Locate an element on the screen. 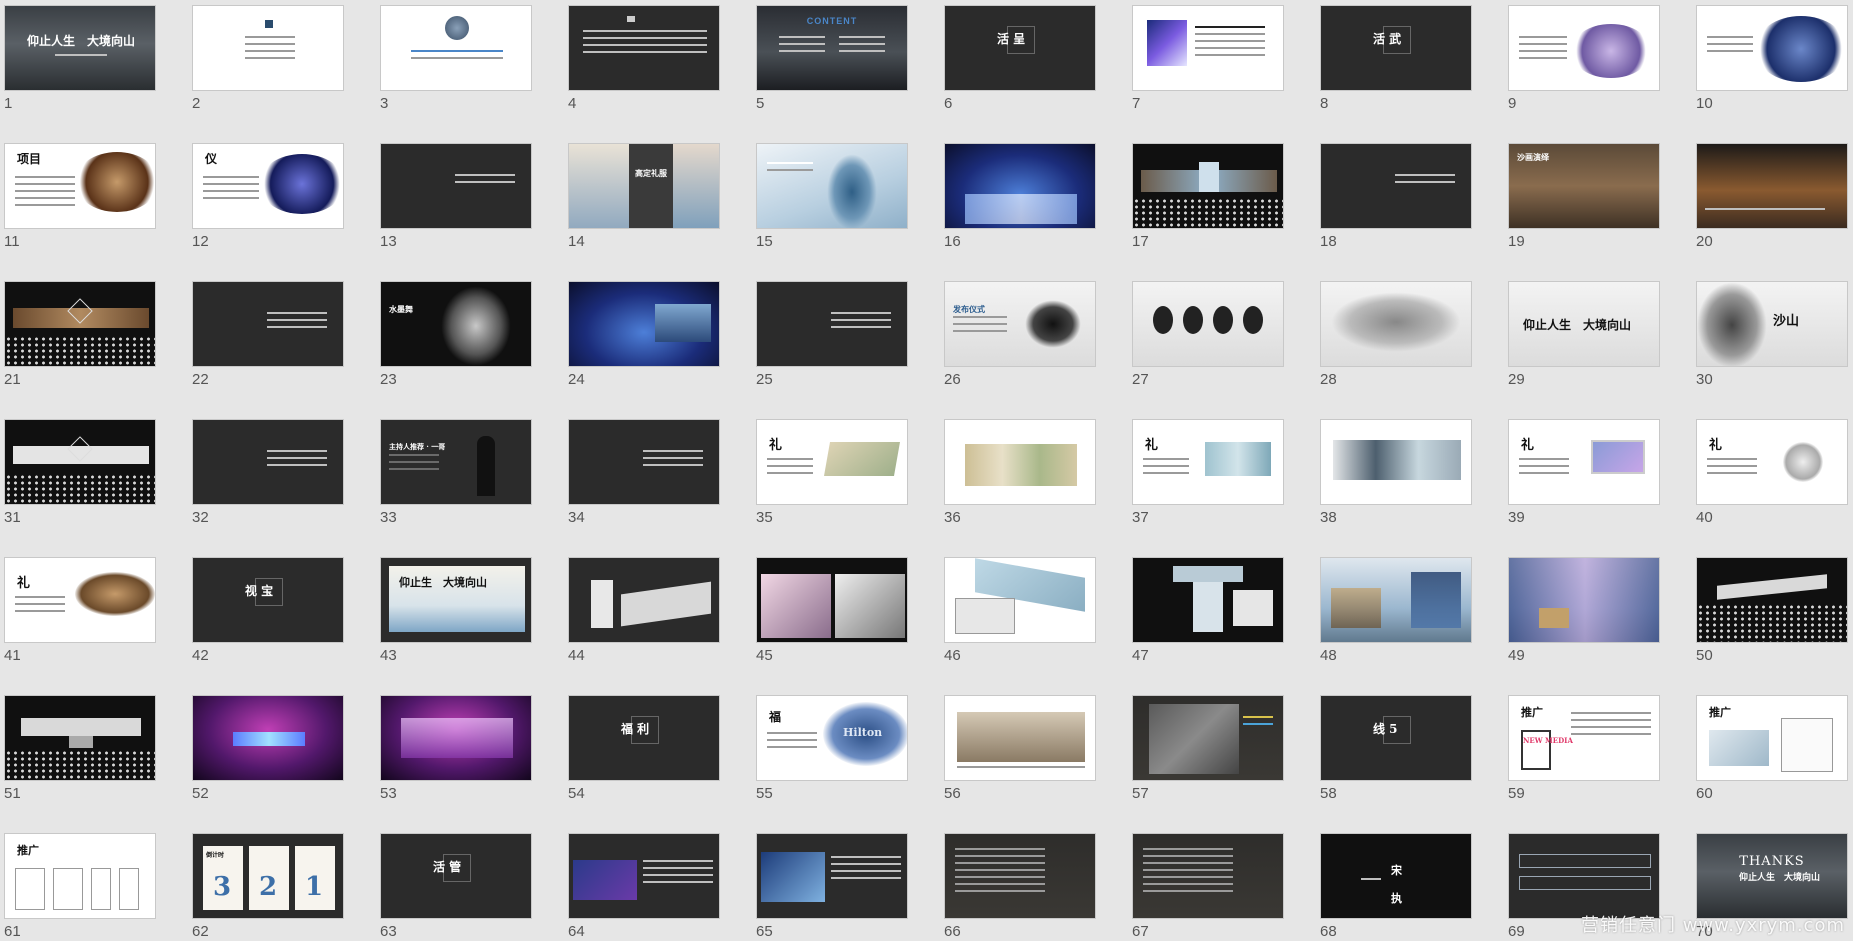 Image resolution: width=1853 pixels, height=941 pixels. slide-number: 31 is located at coordinates (12, 517).